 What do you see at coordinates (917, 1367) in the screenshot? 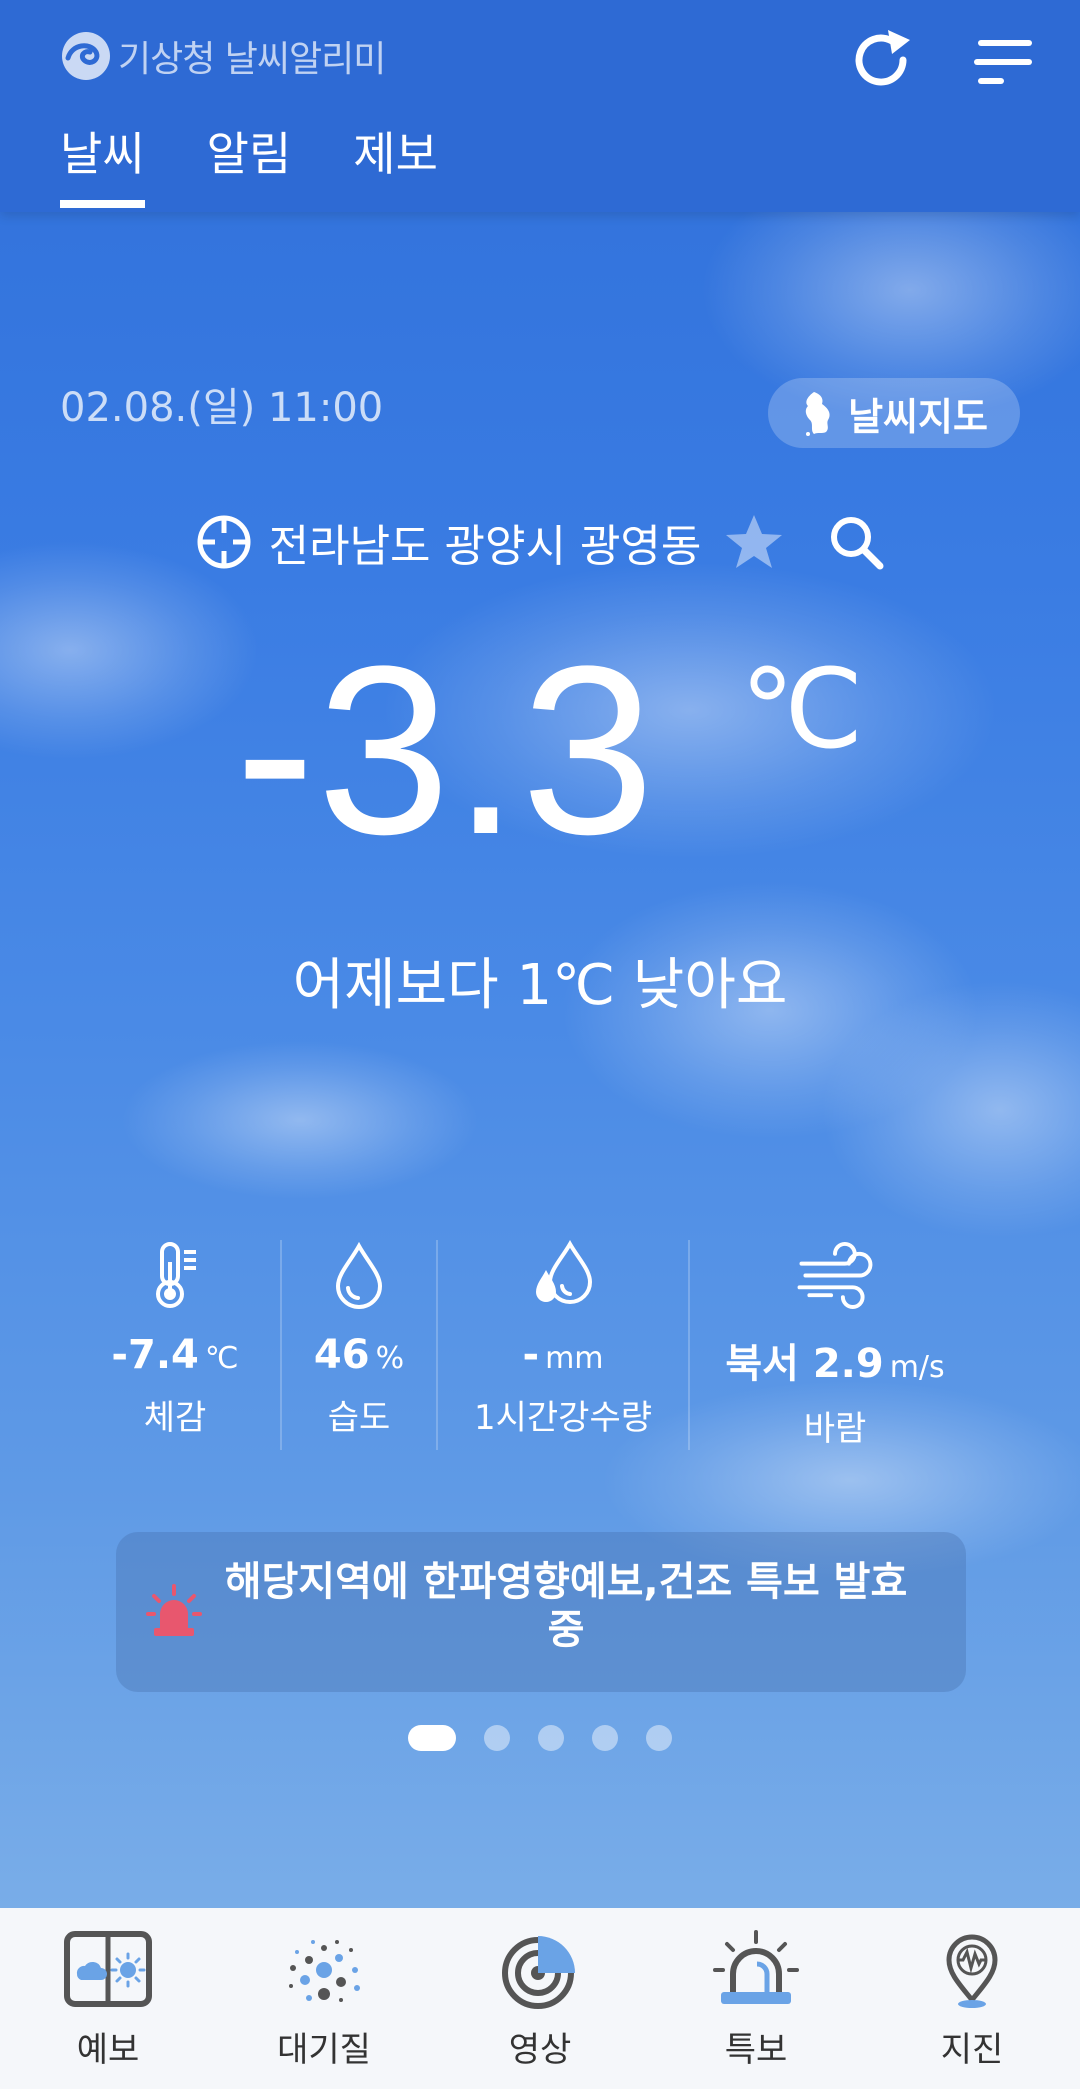
I see `wind-unit: m/s` at bounding box center [917, 1367].